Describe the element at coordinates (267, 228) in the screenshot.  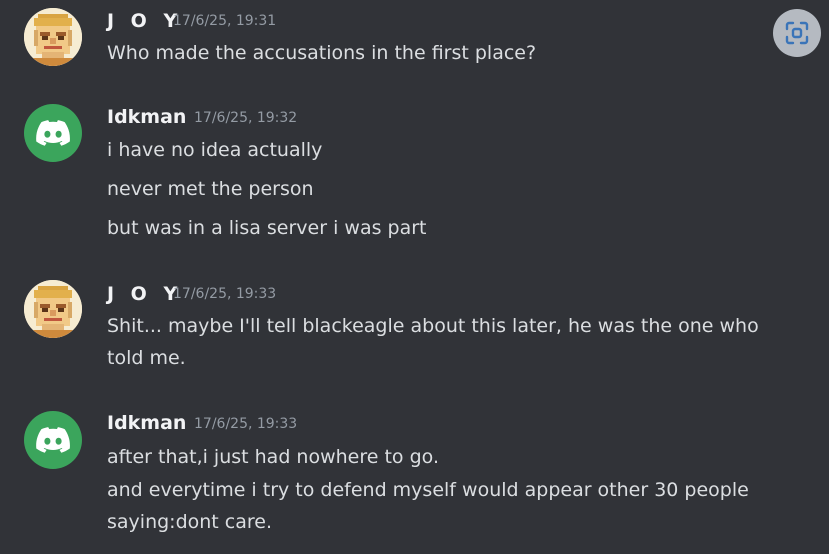
I see `message-line: but was in a lisa server i was part` at that location.